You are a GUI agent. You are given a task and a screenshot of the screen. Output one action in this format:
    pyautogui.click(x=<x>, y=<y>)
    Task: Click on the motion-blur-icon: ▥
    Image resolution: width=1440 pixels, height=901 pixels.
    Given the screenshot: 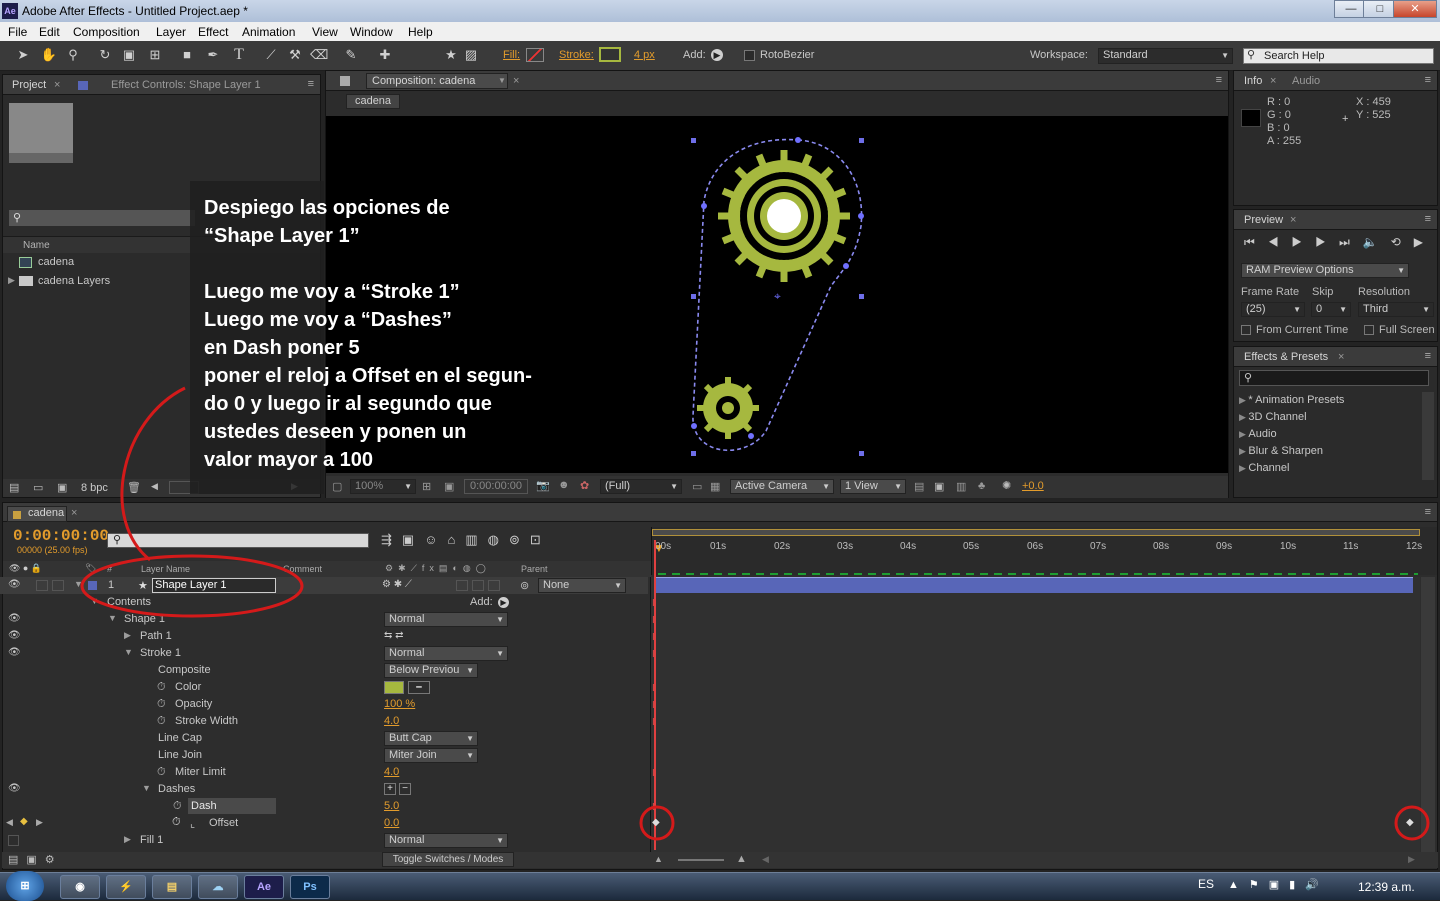 What is the action you would take?
    pyautogui.click(x=476, y=539)
    